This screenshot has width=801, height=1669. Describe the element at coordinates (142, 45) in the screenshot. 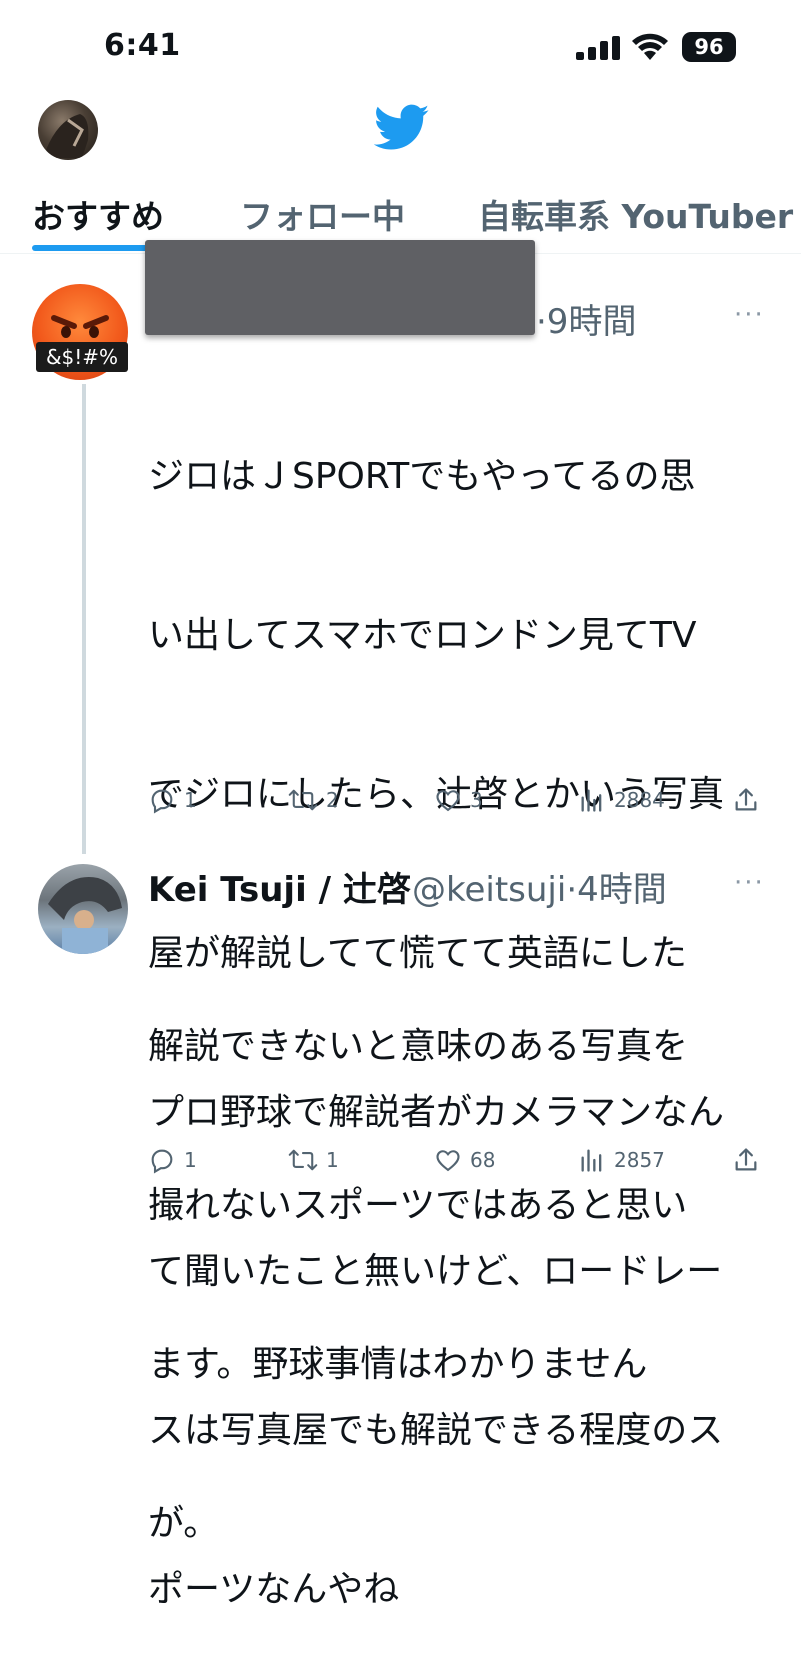

I see `status-time: 6:41` at that location.